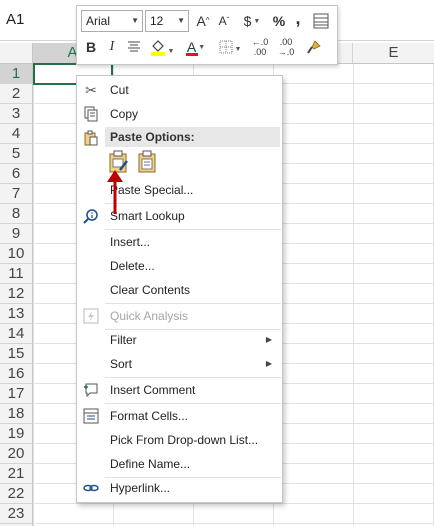  What do you see at coordinates (38, 20) in the screenshot?
I see `name-box: A1` at bounding box center [38, 20].